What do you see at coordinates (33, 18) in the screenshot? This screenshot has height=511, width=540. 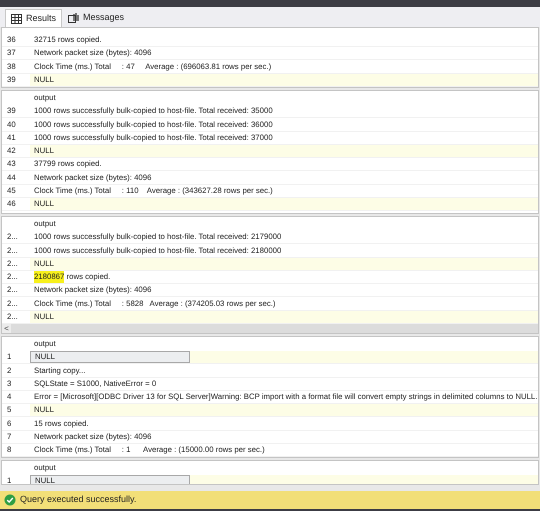 I see `tab: Results` at bounding box center [33, 18].